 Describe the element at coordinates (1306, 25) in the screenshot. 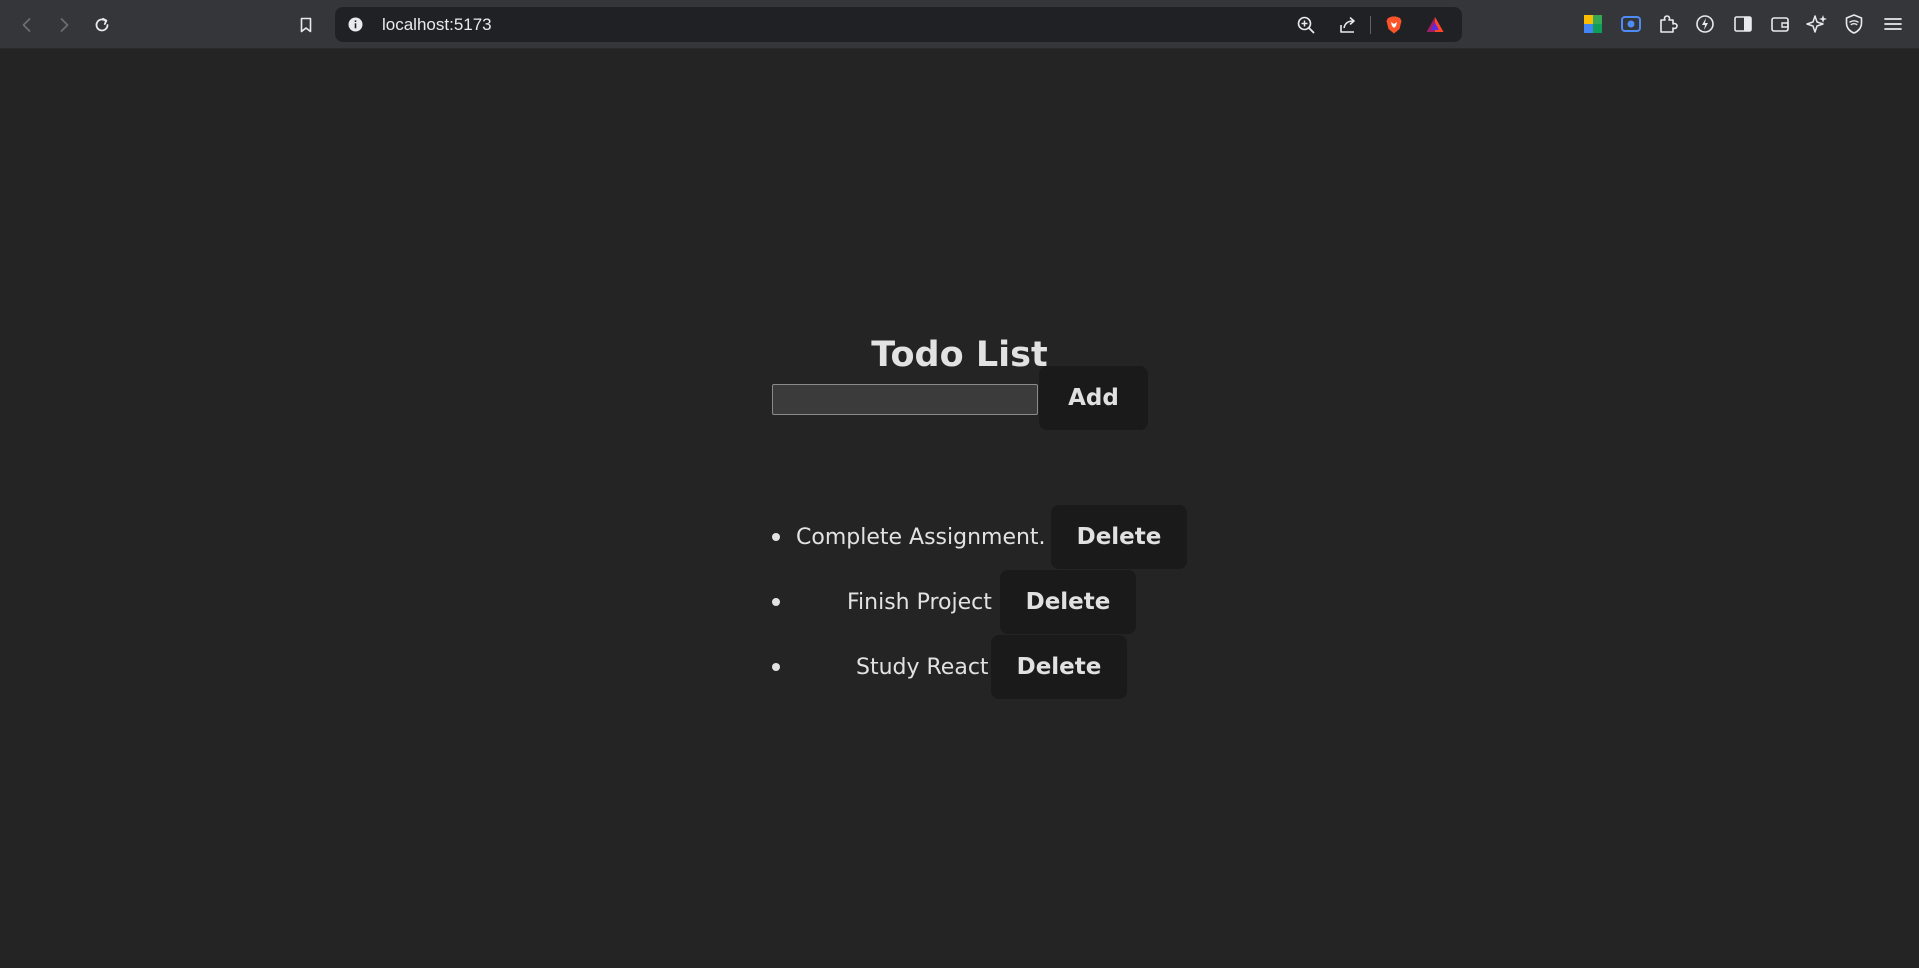

I see `zoom-icon` at that location.